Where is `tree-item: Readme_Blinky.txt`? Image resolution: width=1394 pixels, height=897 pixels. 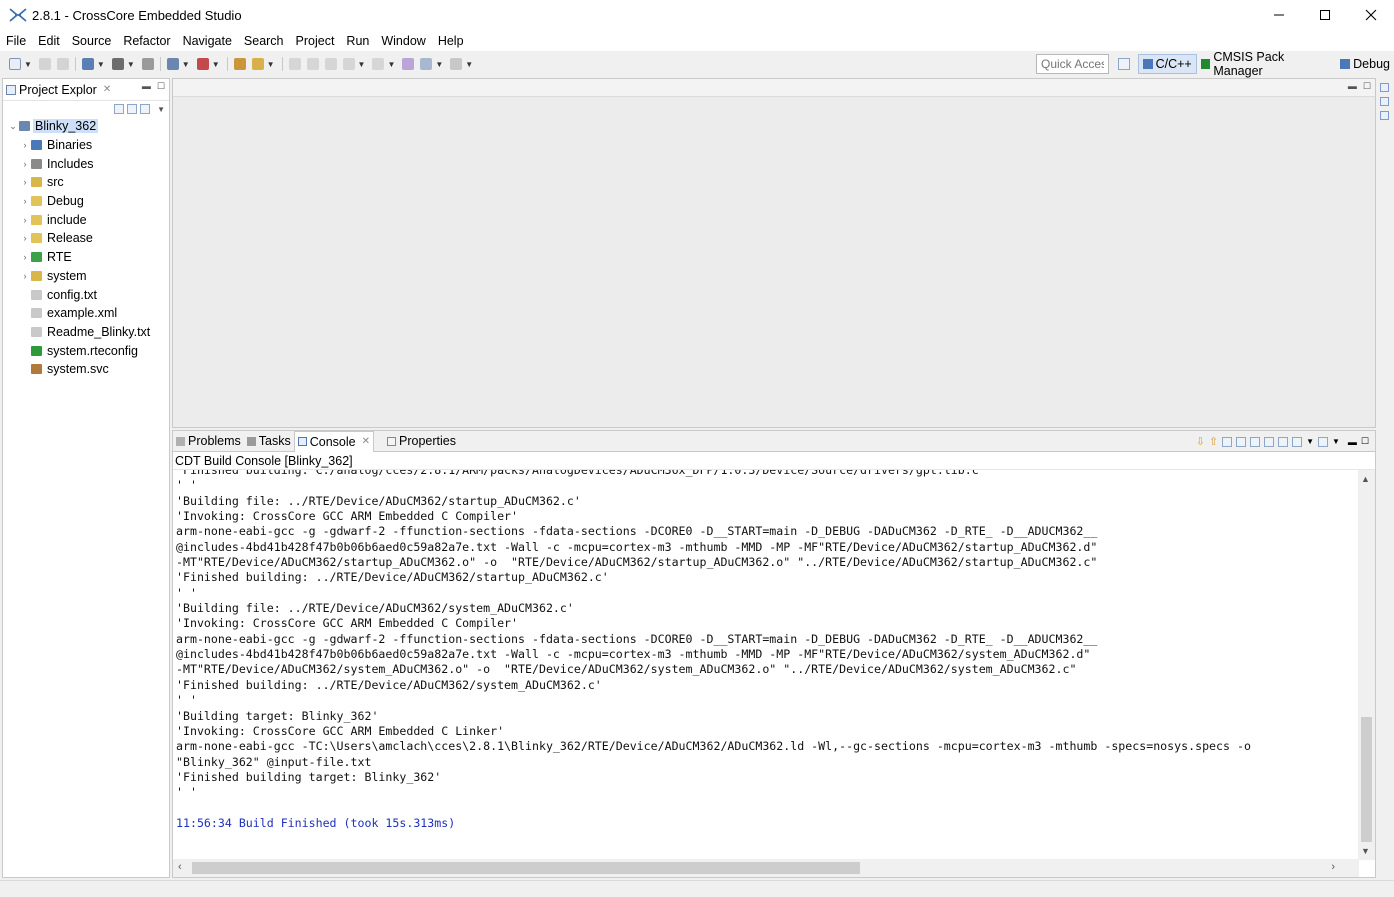 tree-item: Readme_Blinky.txt is located at coordinates (86, 332).